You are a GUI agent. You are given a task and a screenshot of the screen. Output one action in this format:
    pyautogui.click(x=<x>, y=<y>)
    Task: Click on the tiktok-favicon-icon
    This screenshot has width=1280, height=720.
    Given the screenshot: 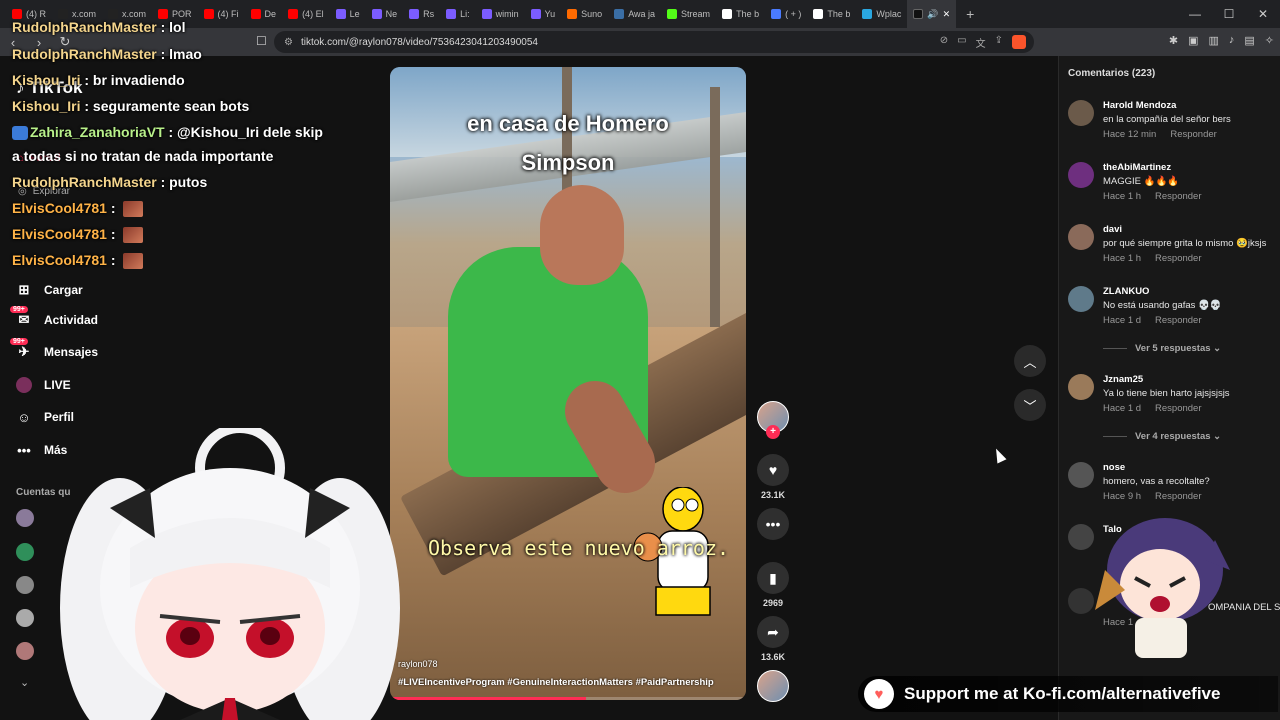 What is the action you would take?
    pyautogui.click(x=918, y=14)
    